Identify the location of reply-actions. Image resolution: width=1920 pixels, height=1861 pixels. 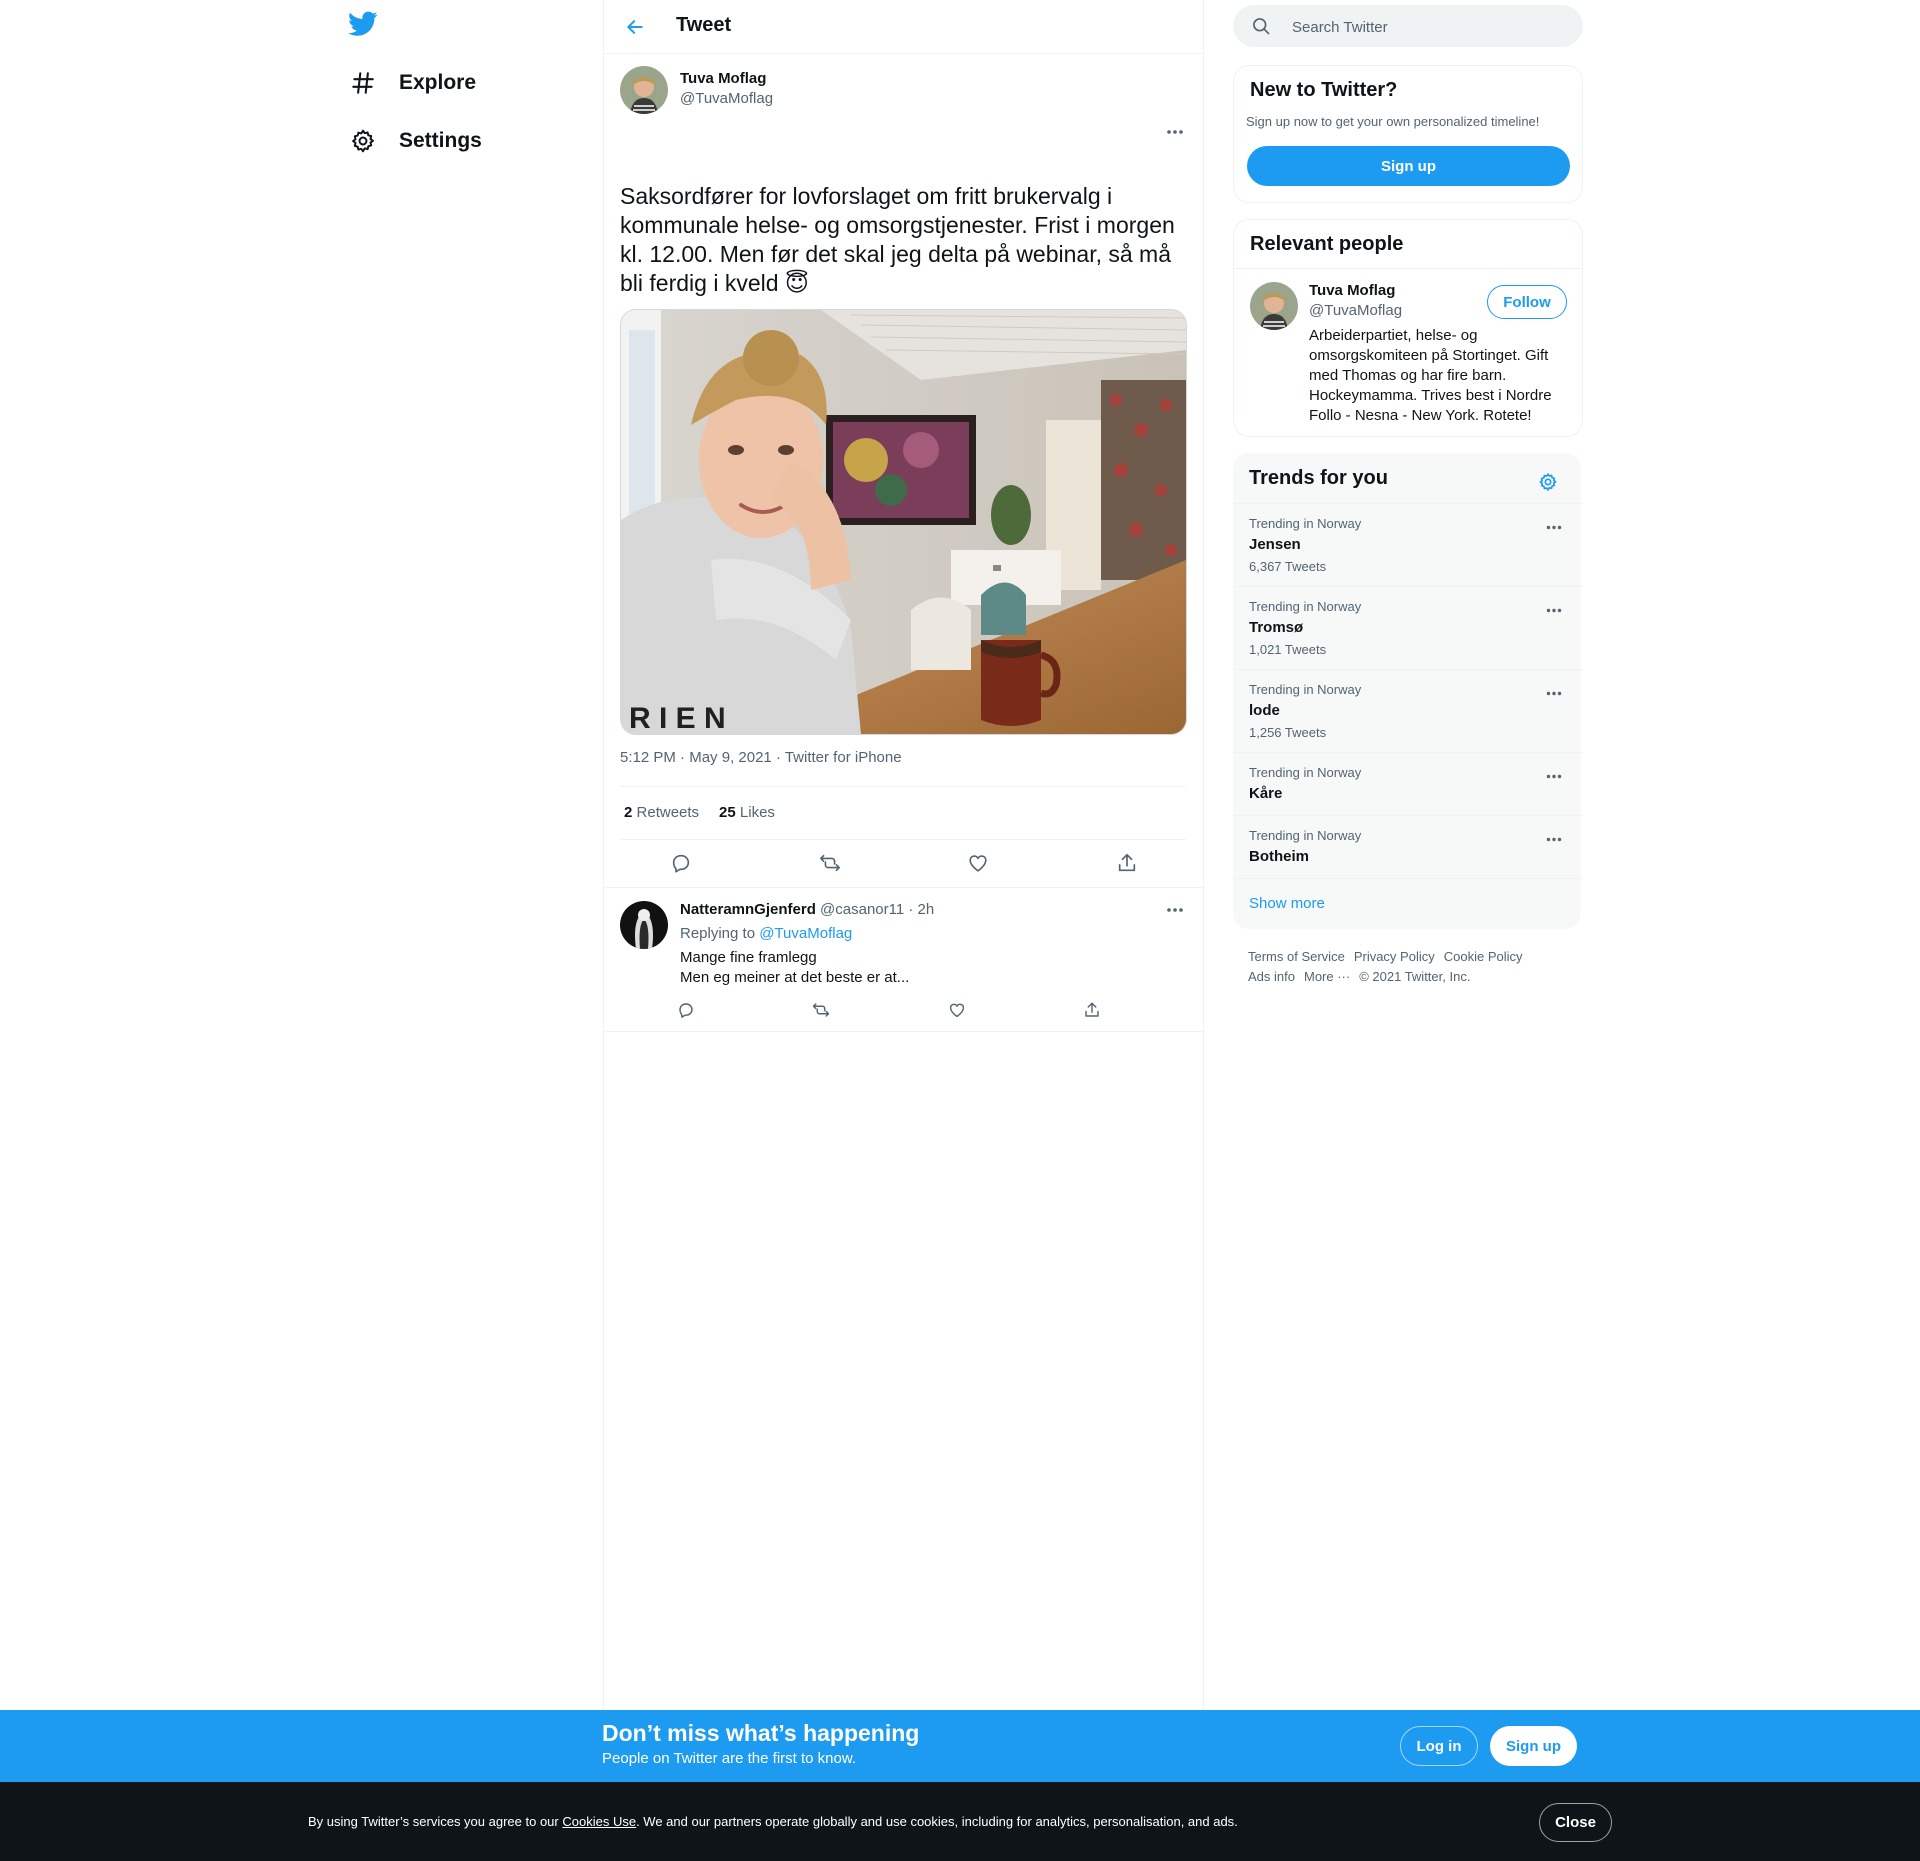
(889, 1010).